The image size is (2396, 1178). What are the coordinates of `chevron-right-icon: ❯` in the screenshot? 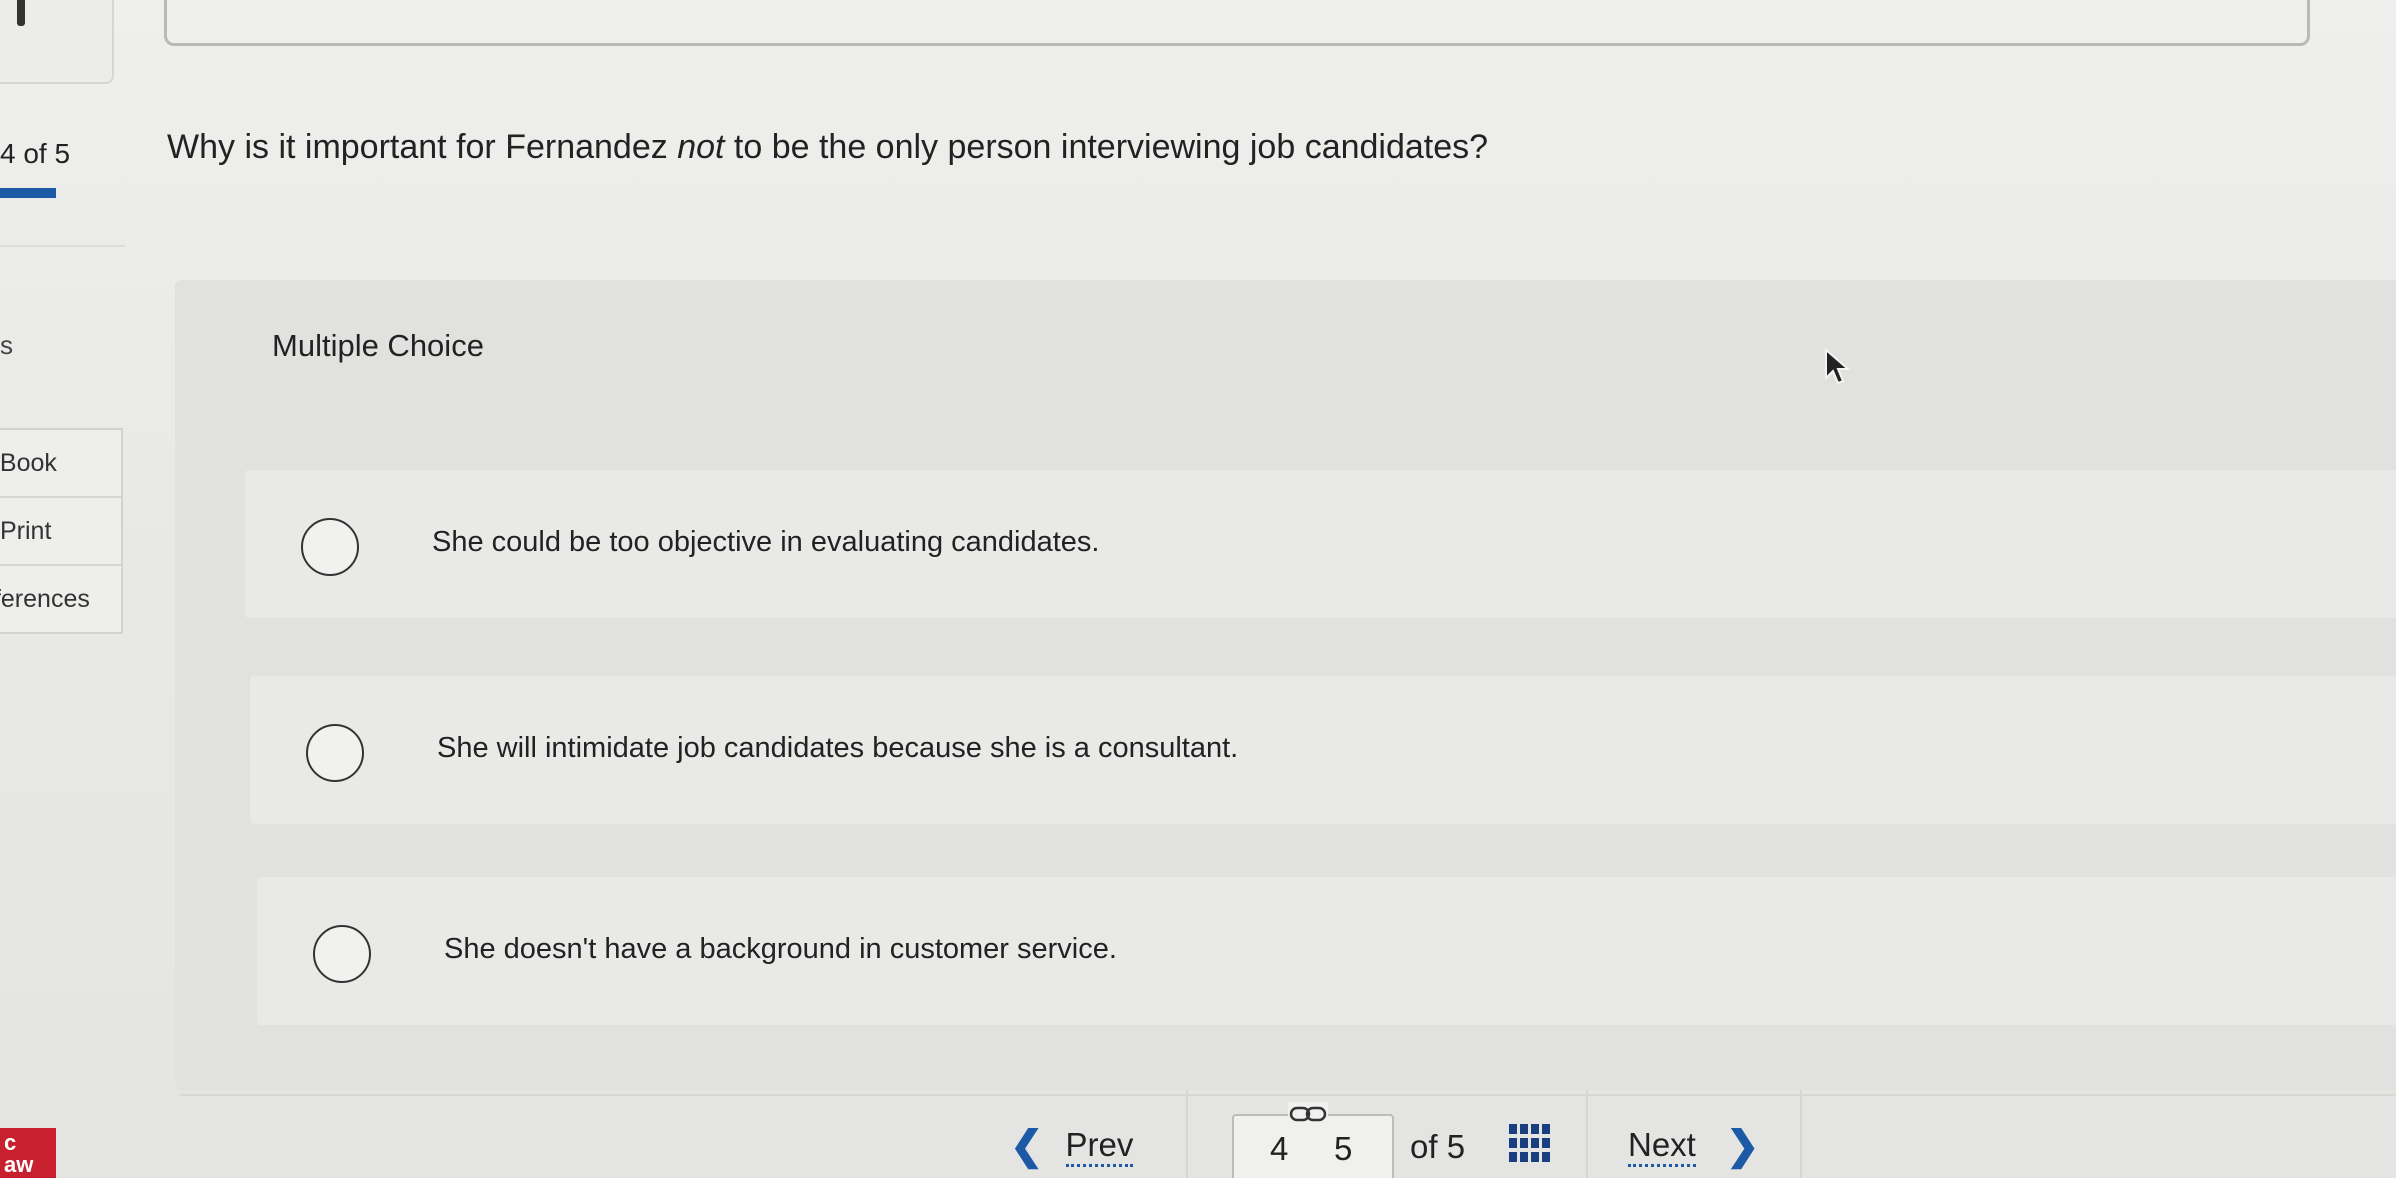 It's located at (1742, 1146).